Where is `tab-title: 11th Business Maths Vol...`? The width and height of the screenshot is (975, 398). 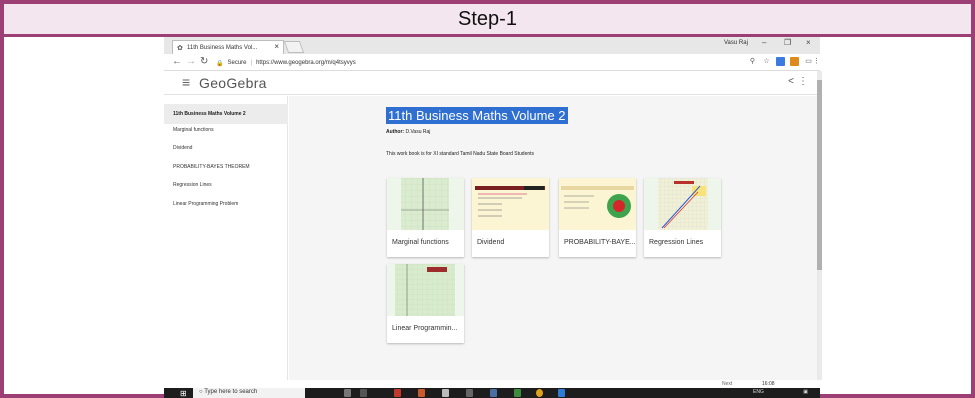 tab-title: 11th Business Maths Vol... is located at coordinates (222, 47).